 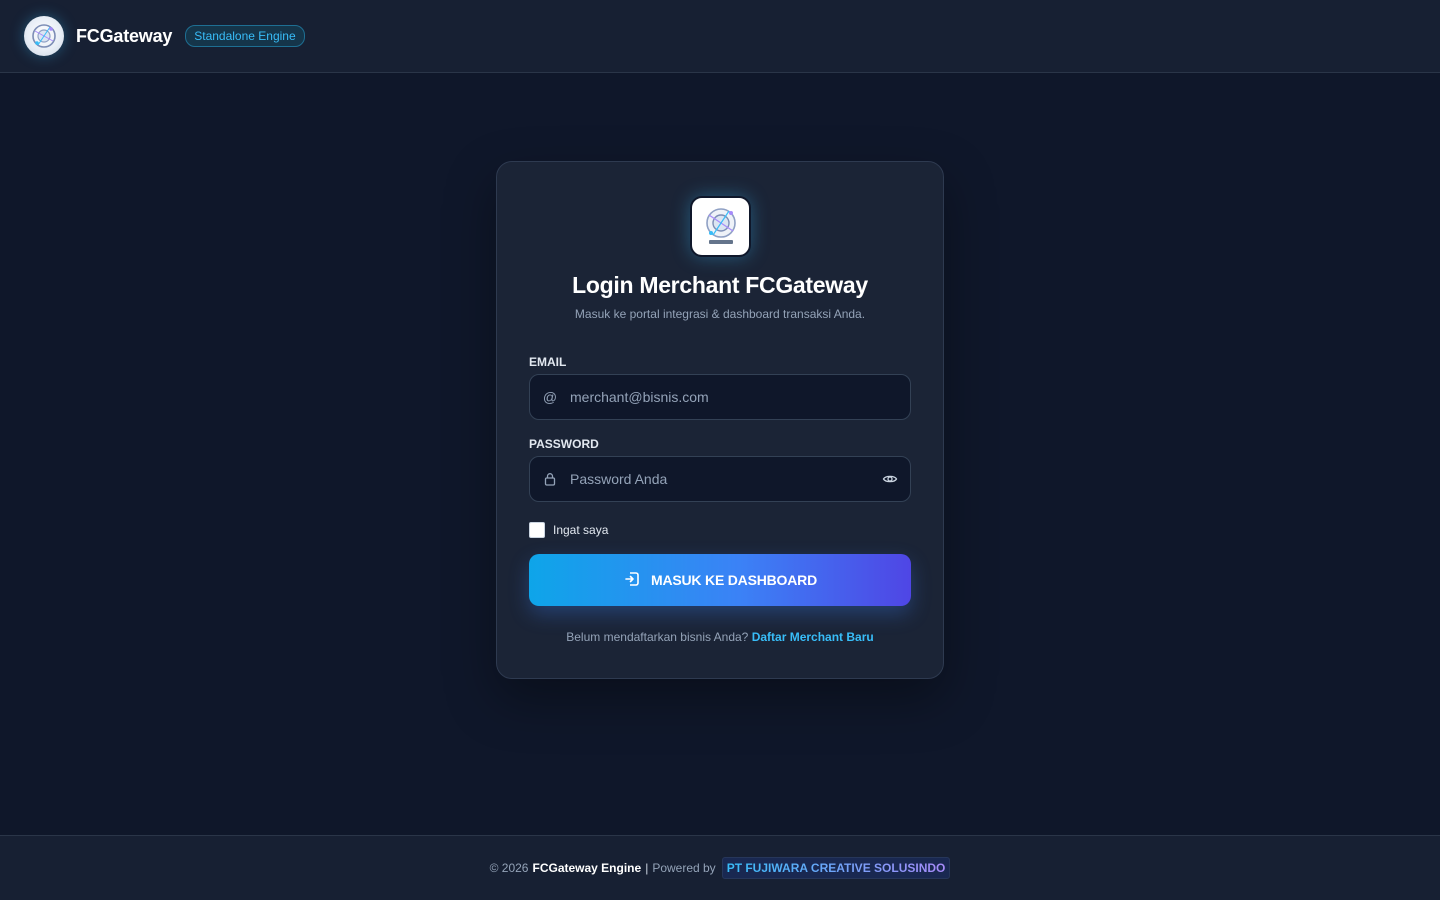 What do you see at coordinates (537, 530) in the screenshot?
I see `remember-me-checkbox` at bounding box center [537, 530].